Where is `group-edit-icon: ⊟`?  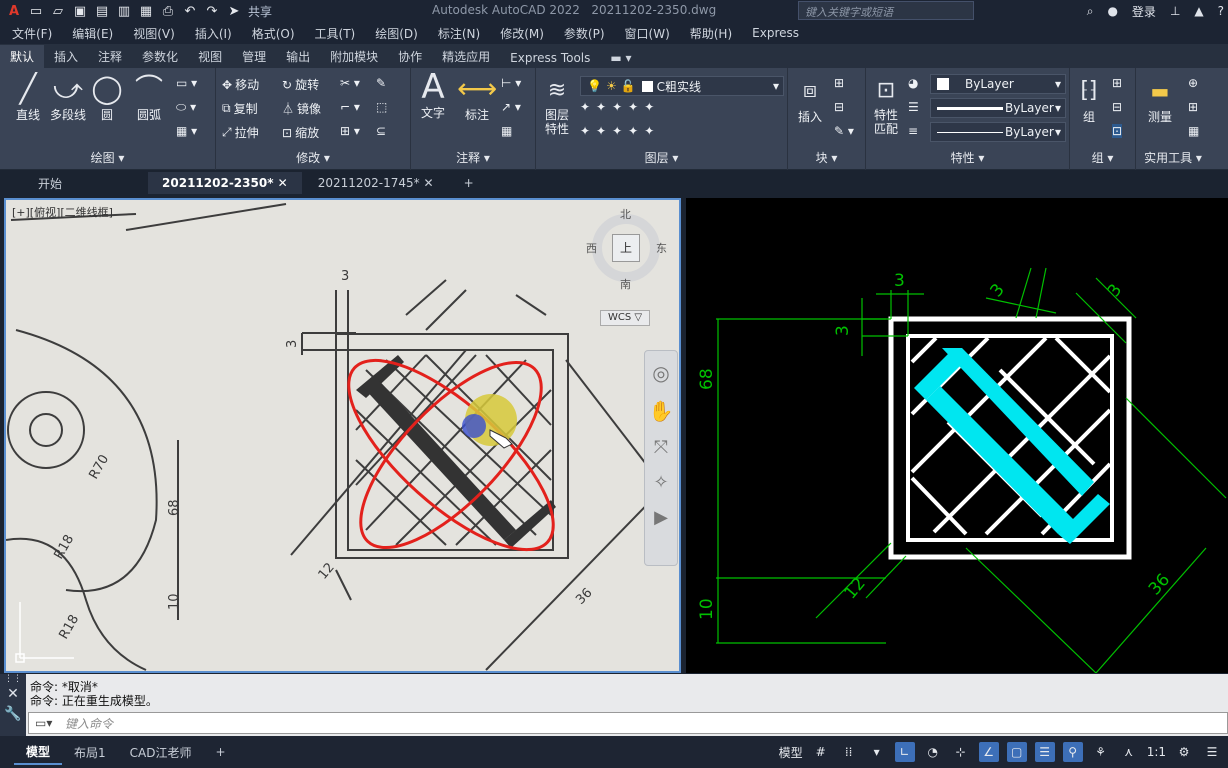
group-edit-icon: ⊟ is located at coordinates (1117, 107).